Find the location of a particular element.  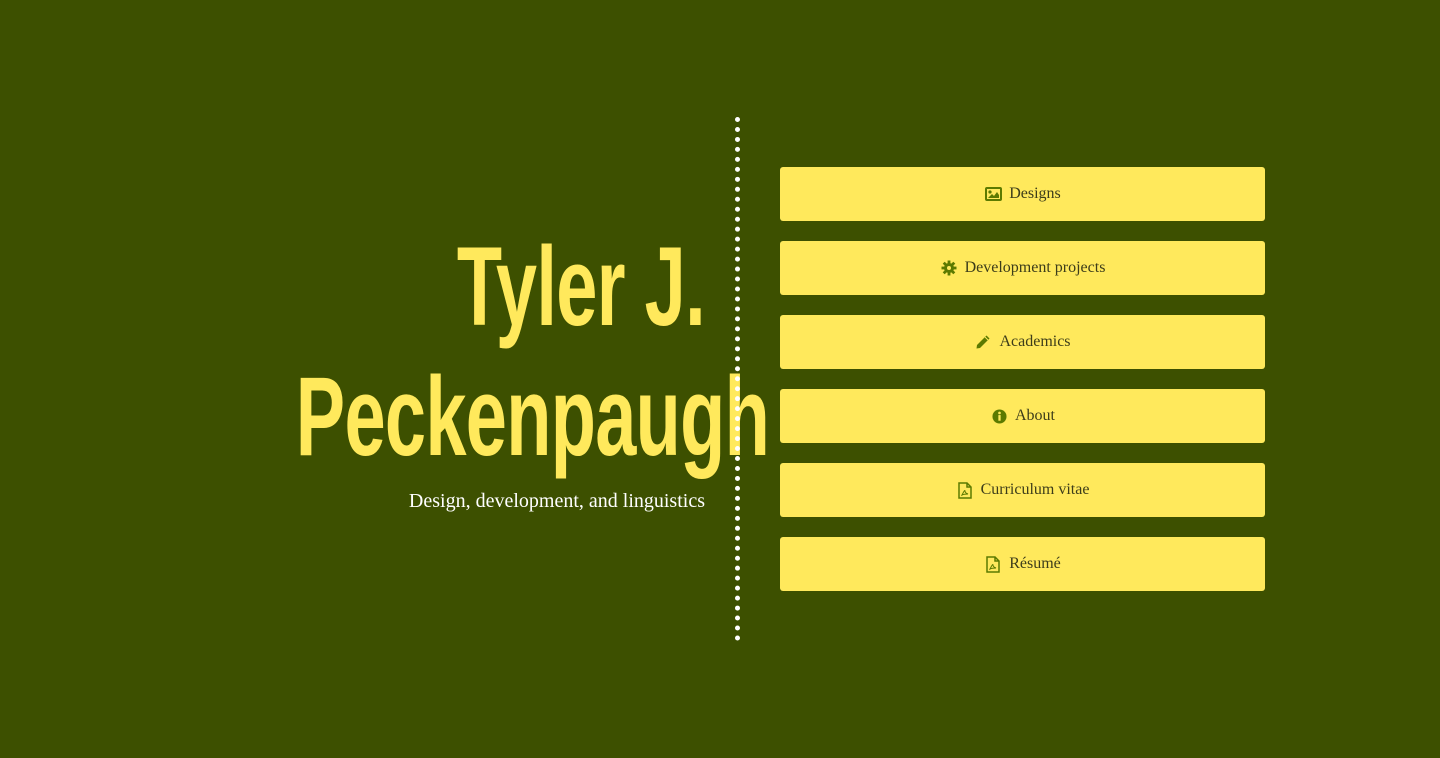

pencil-icon is located at coordinates (983, 342).